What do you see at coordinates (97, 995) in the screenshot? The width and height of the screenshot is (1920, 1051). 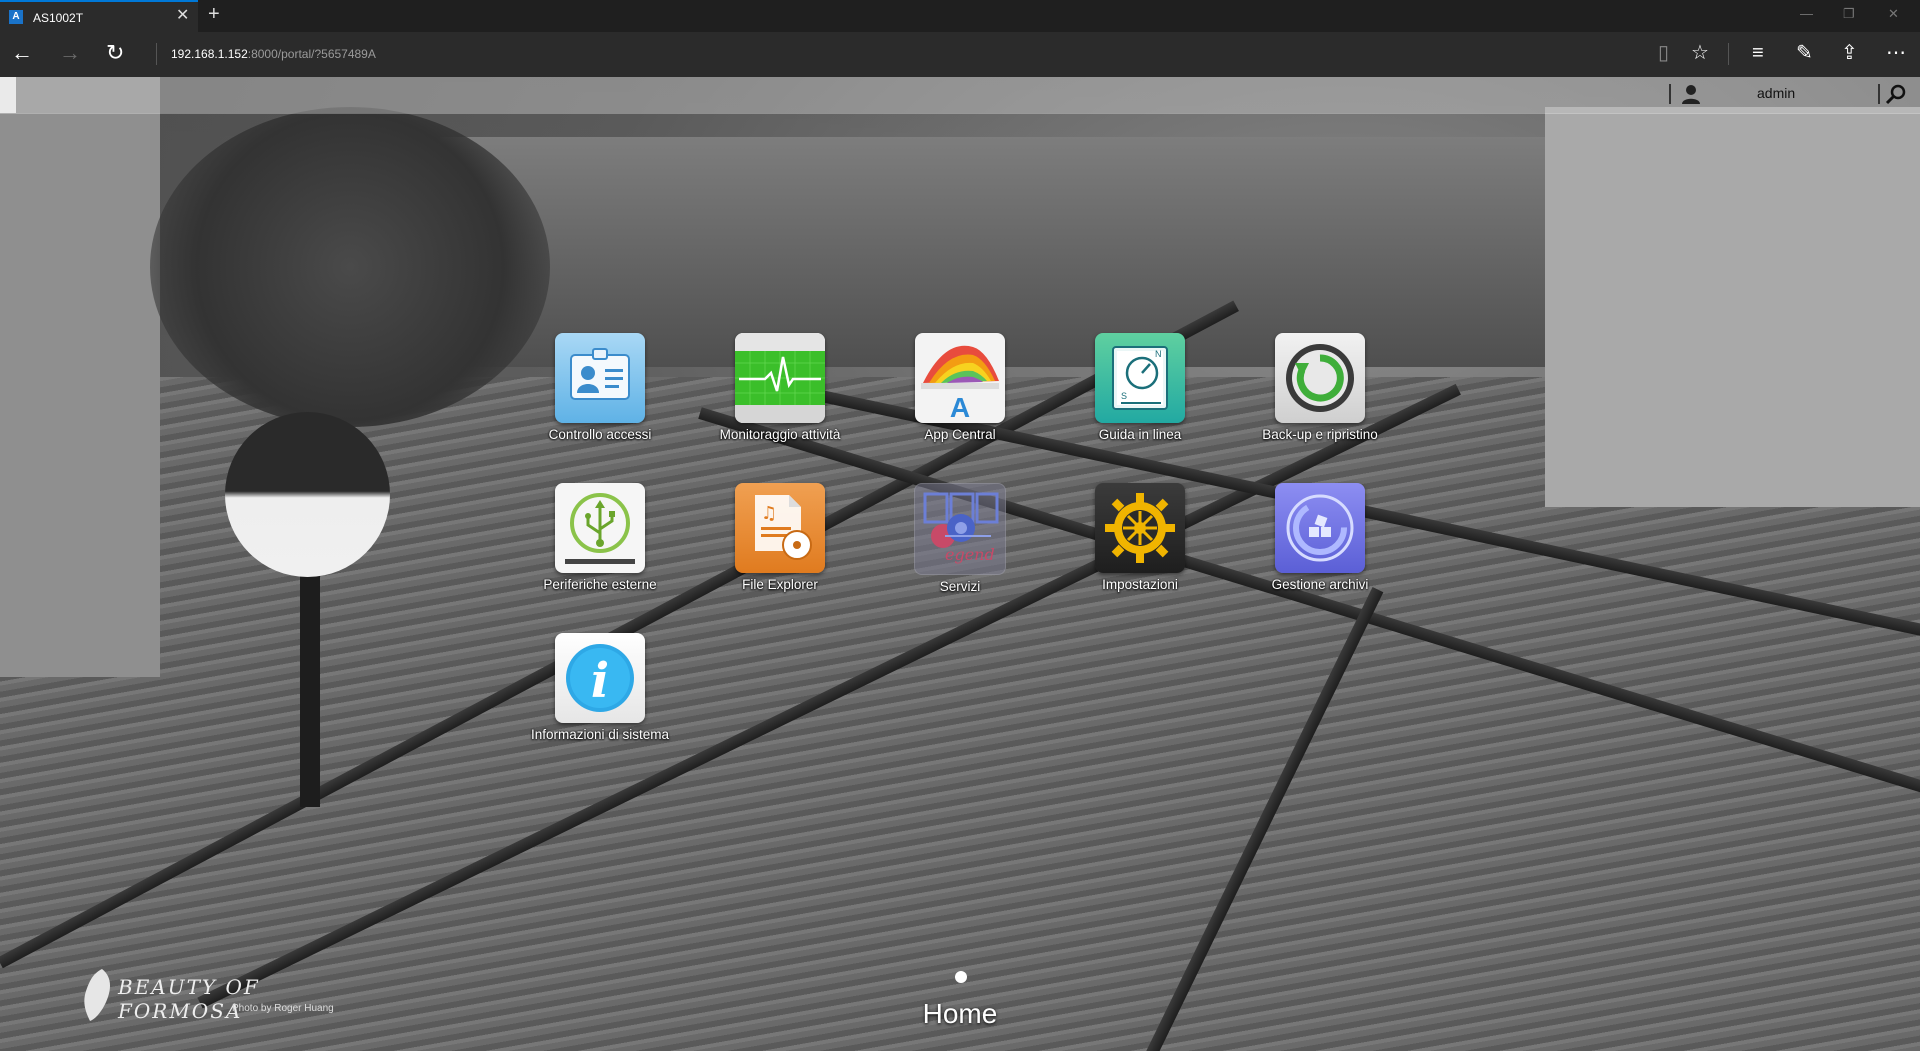 I see `taiwan-island-icon` at bounding box center [97, 995].